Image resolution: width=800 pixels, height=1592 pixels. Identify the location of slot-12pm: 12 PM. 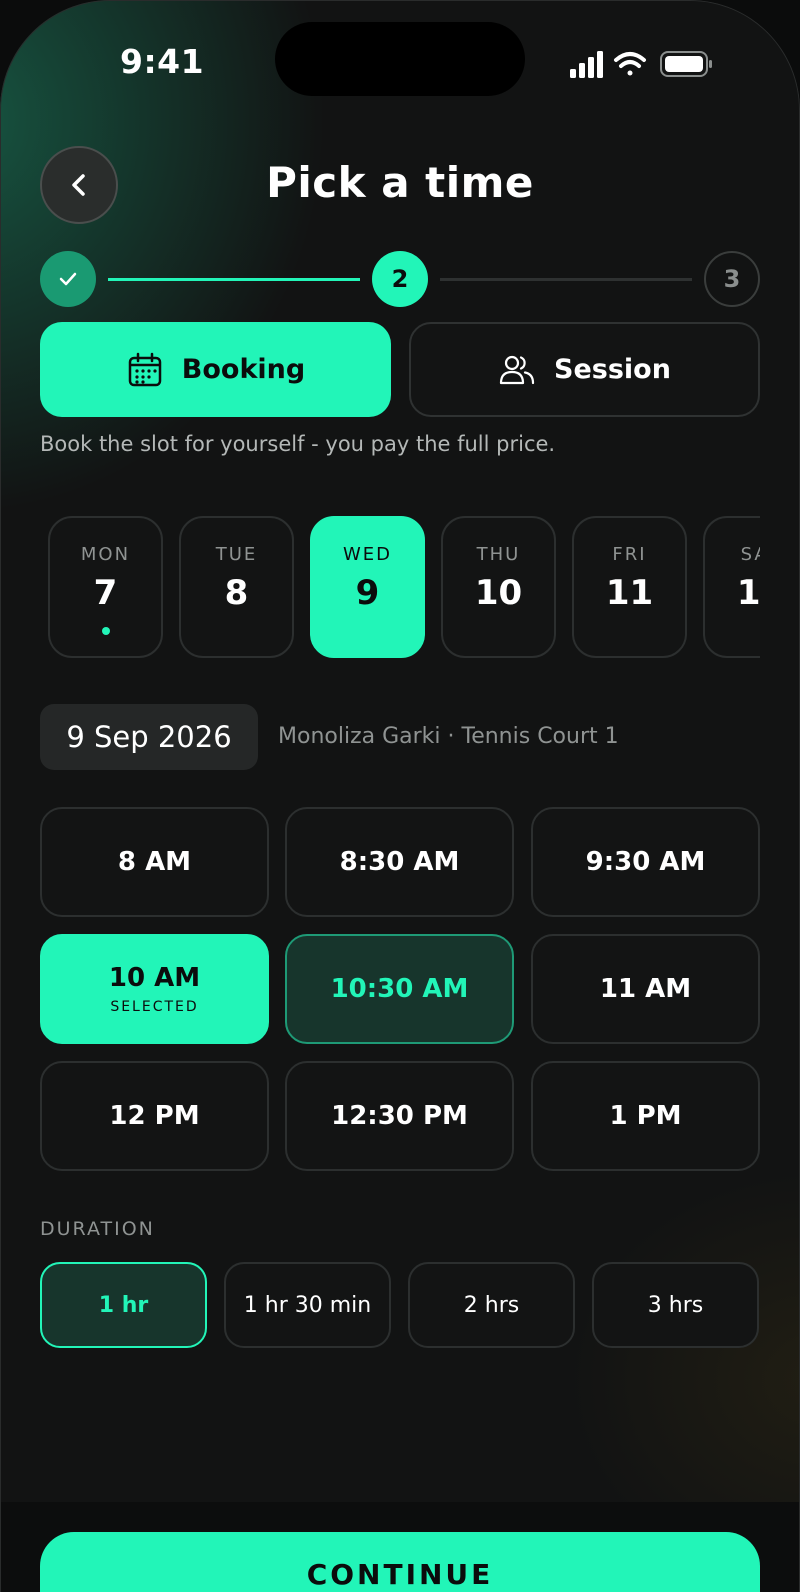
(154, 1116).